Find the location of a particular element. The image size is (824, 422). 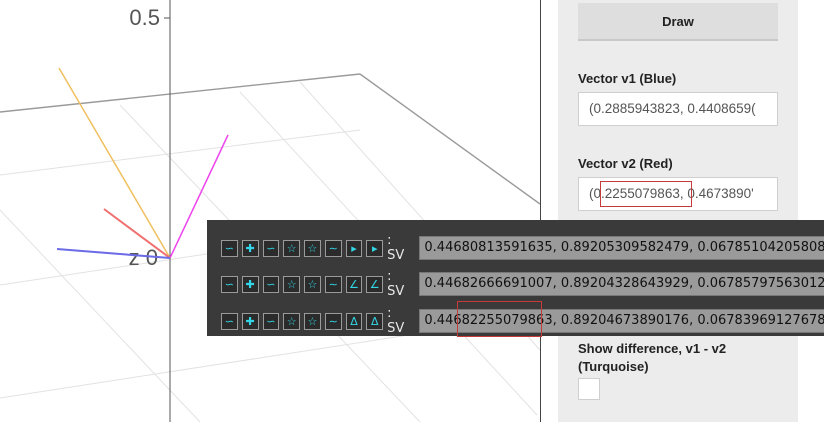

vector-v1-label: Vector v1 (Blue) is located at coordinates (627, 78).